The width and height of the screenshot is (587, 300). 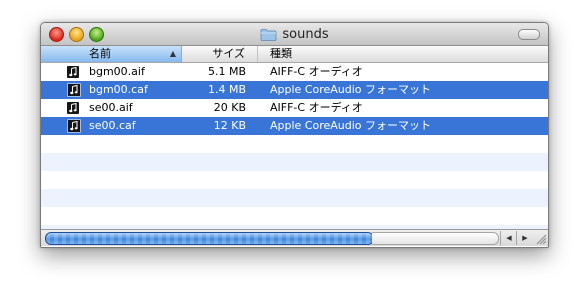 I want to click on resize-grip-icon, so click(x=540, y=238).